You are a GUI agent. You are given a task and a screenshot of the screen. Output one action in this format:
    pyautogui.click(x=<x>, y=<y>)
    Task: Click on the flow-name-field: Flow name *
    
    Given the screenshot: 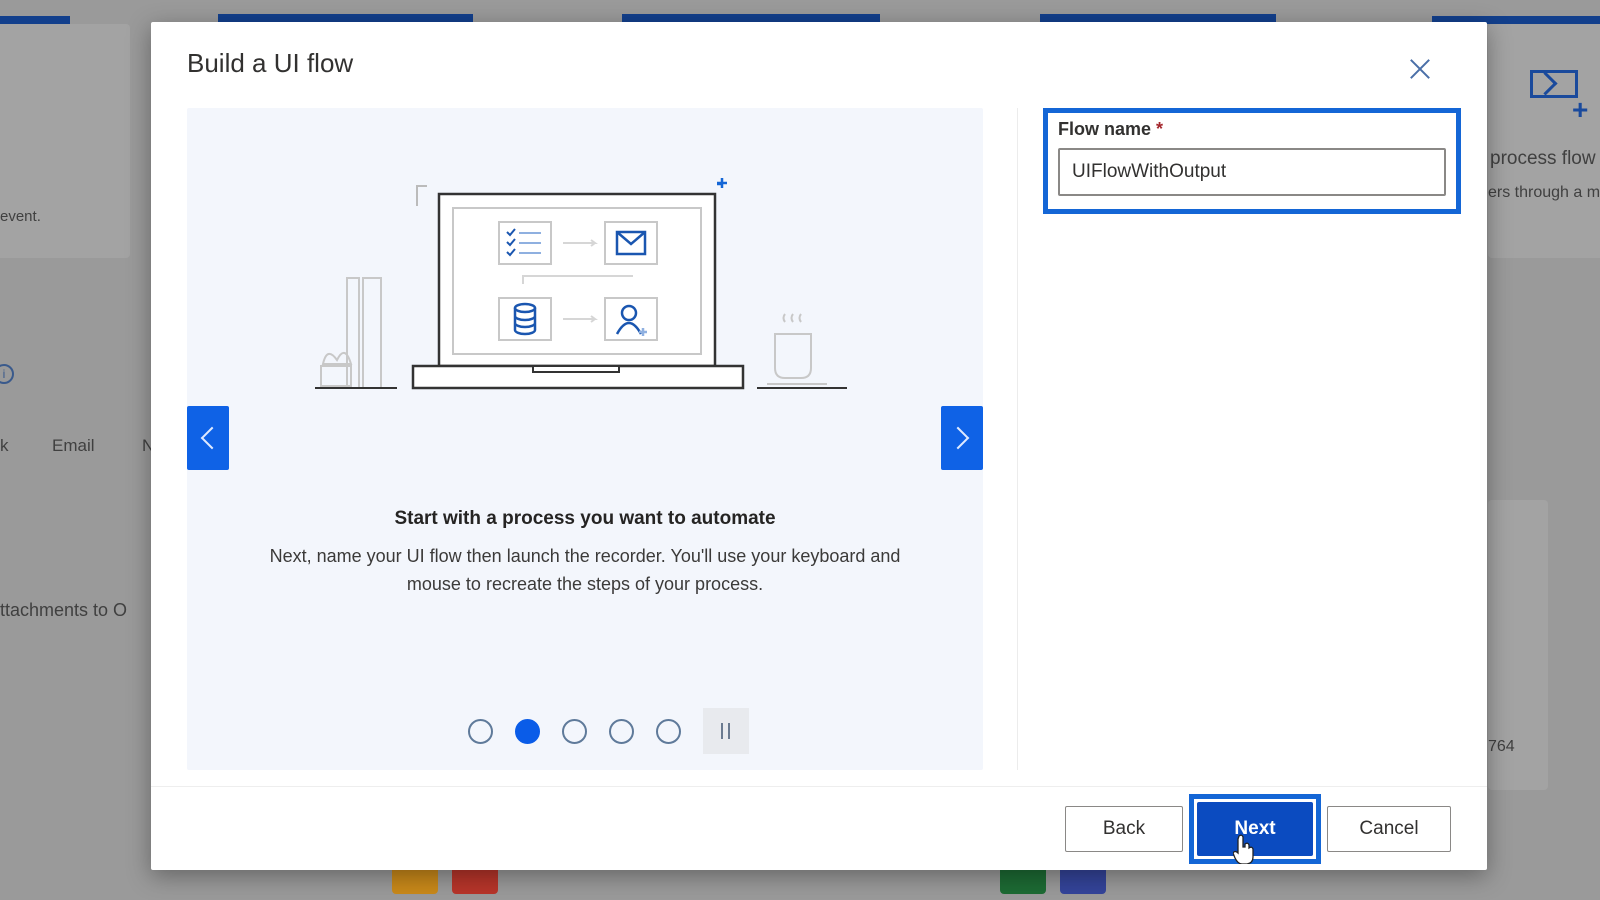 What is the action you would take?
    pyautogui.click(x=1252, y=161)
    